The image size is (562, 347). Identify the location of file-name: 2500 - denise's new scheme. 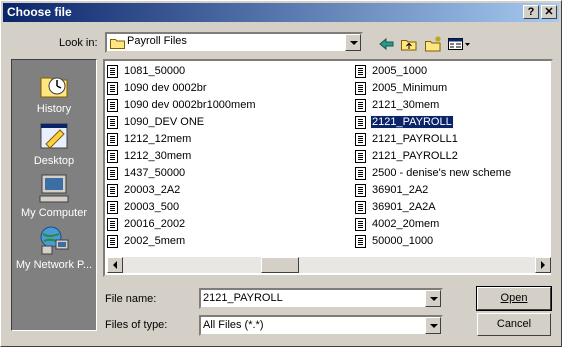
(442, 173).